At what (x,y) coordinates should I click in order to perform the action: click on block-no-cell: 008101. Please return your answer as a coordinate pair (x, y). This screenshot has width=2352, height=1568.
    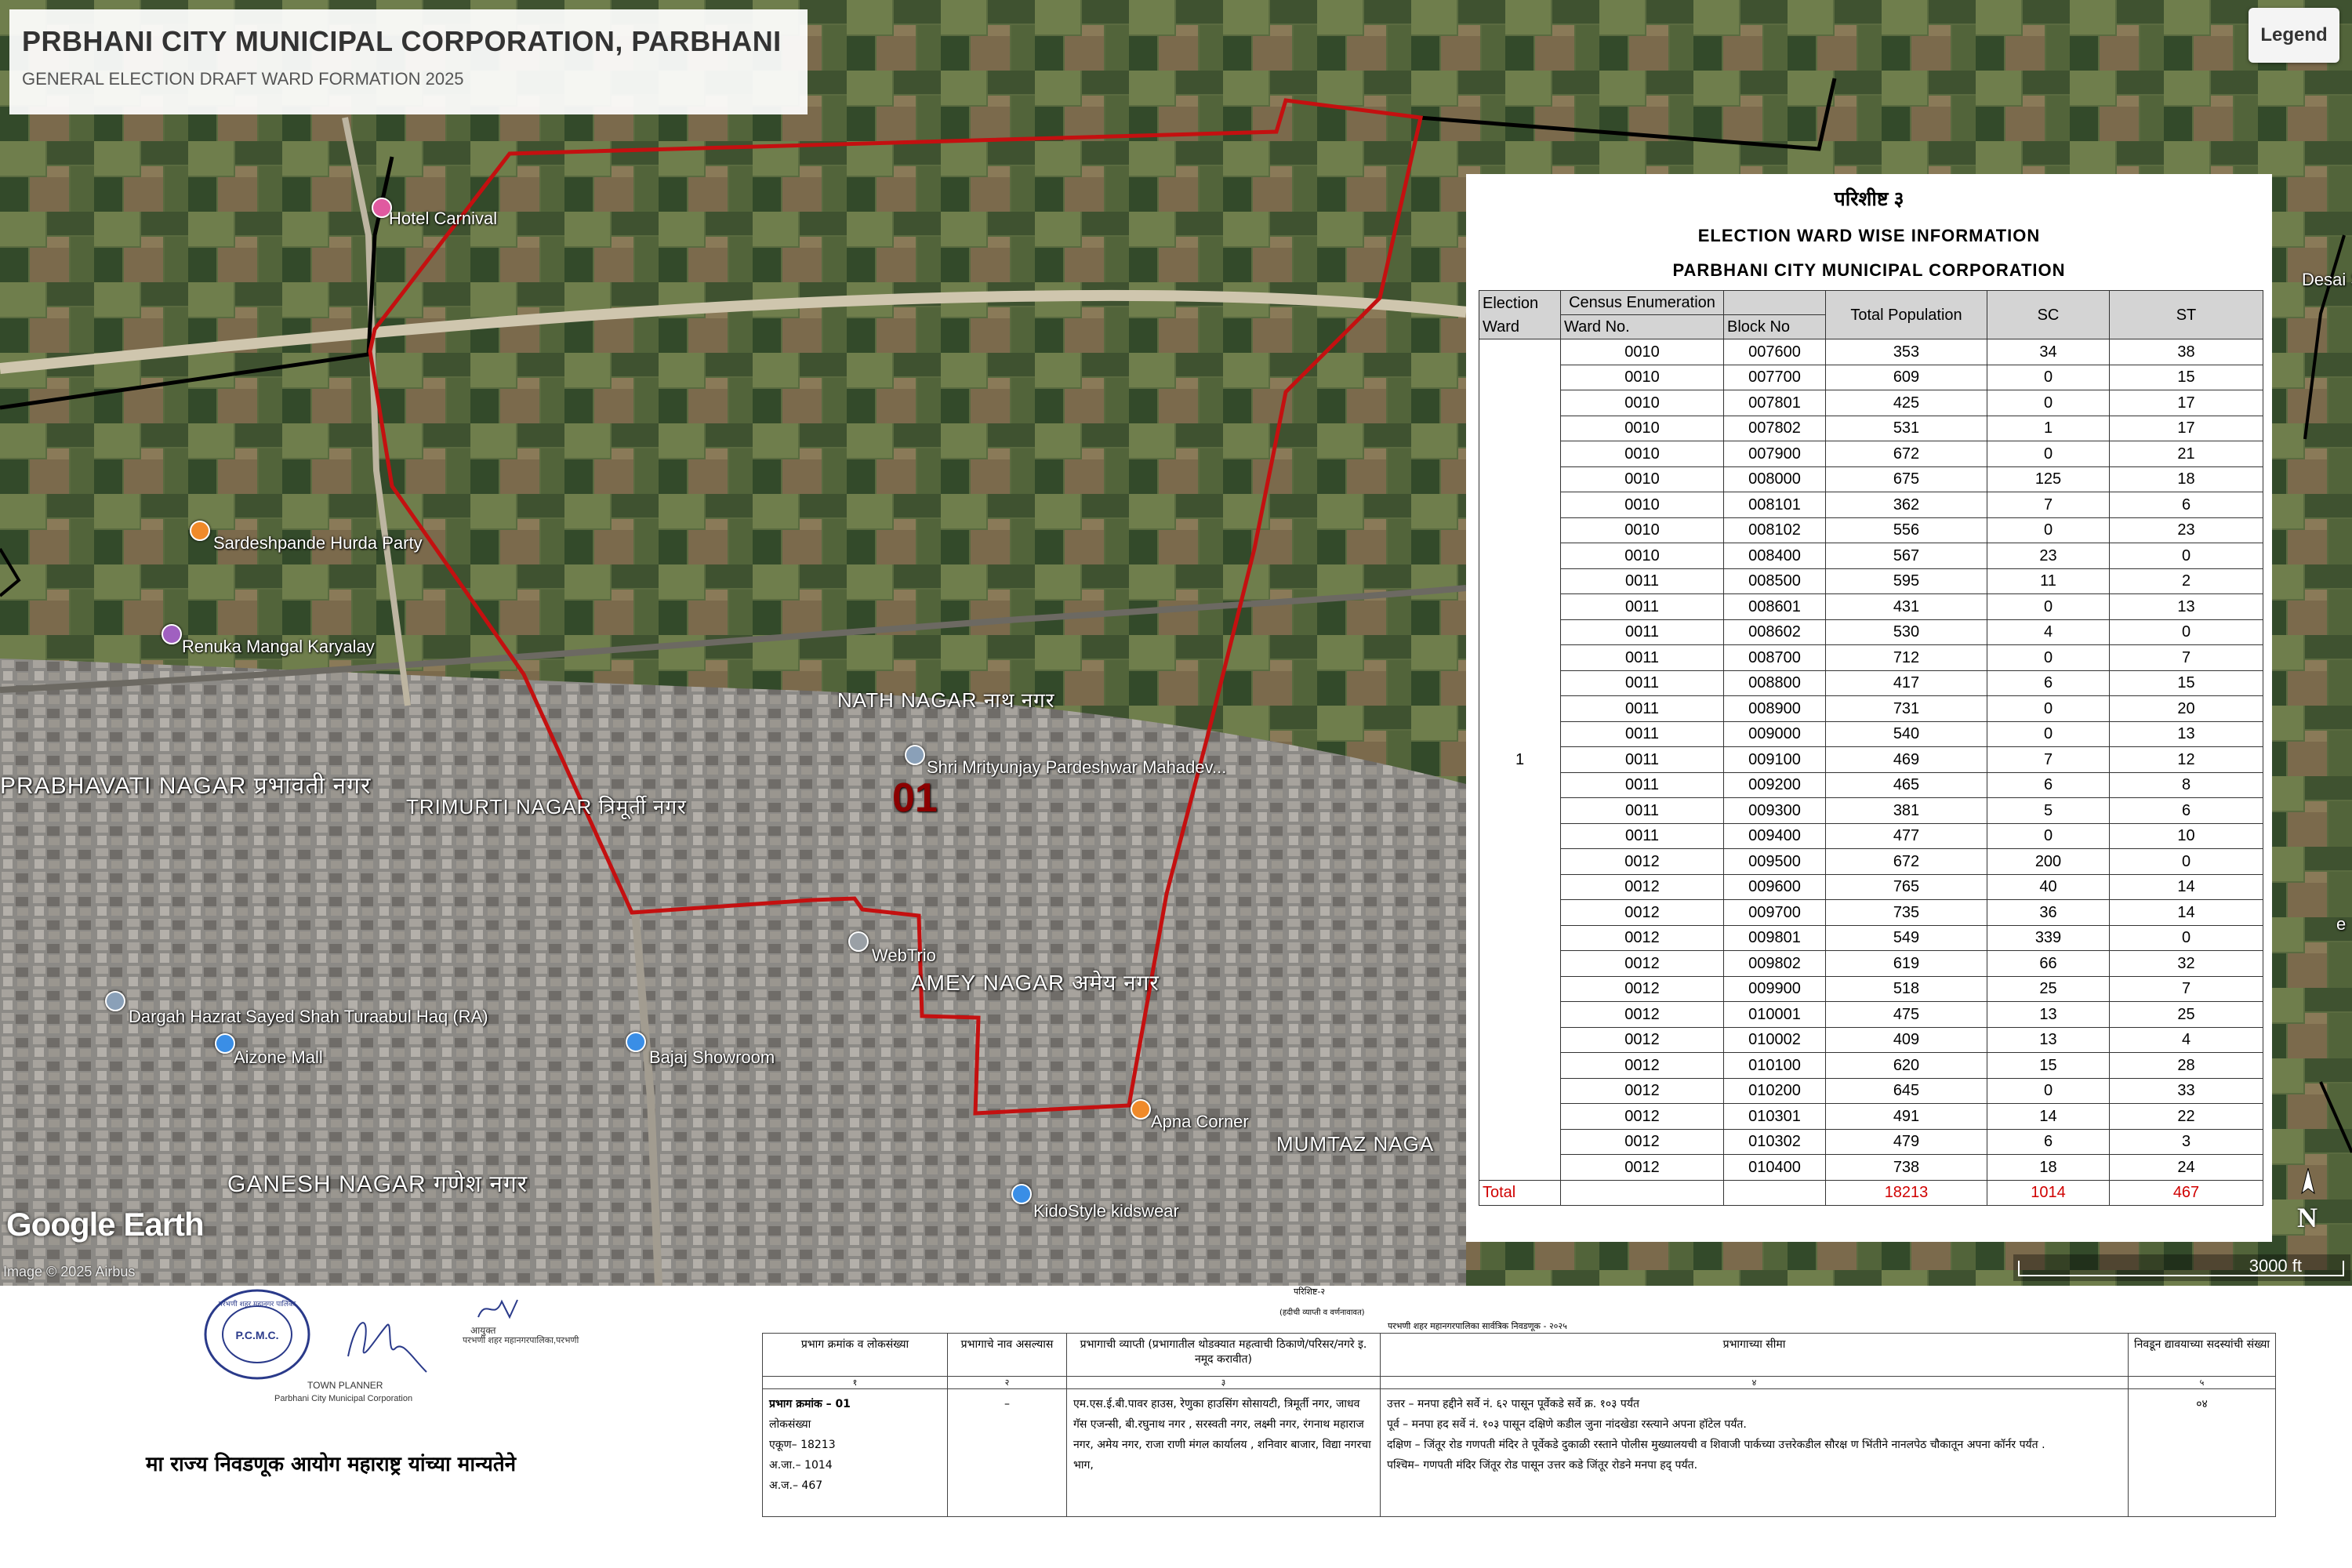
    Looking at the image, I should click on (1774, 505).